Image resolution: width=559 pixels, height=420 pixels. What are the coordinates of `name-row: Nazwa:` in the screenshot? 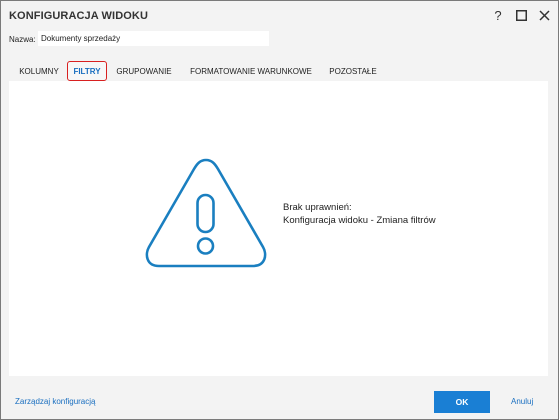 It's located at (139, 38).